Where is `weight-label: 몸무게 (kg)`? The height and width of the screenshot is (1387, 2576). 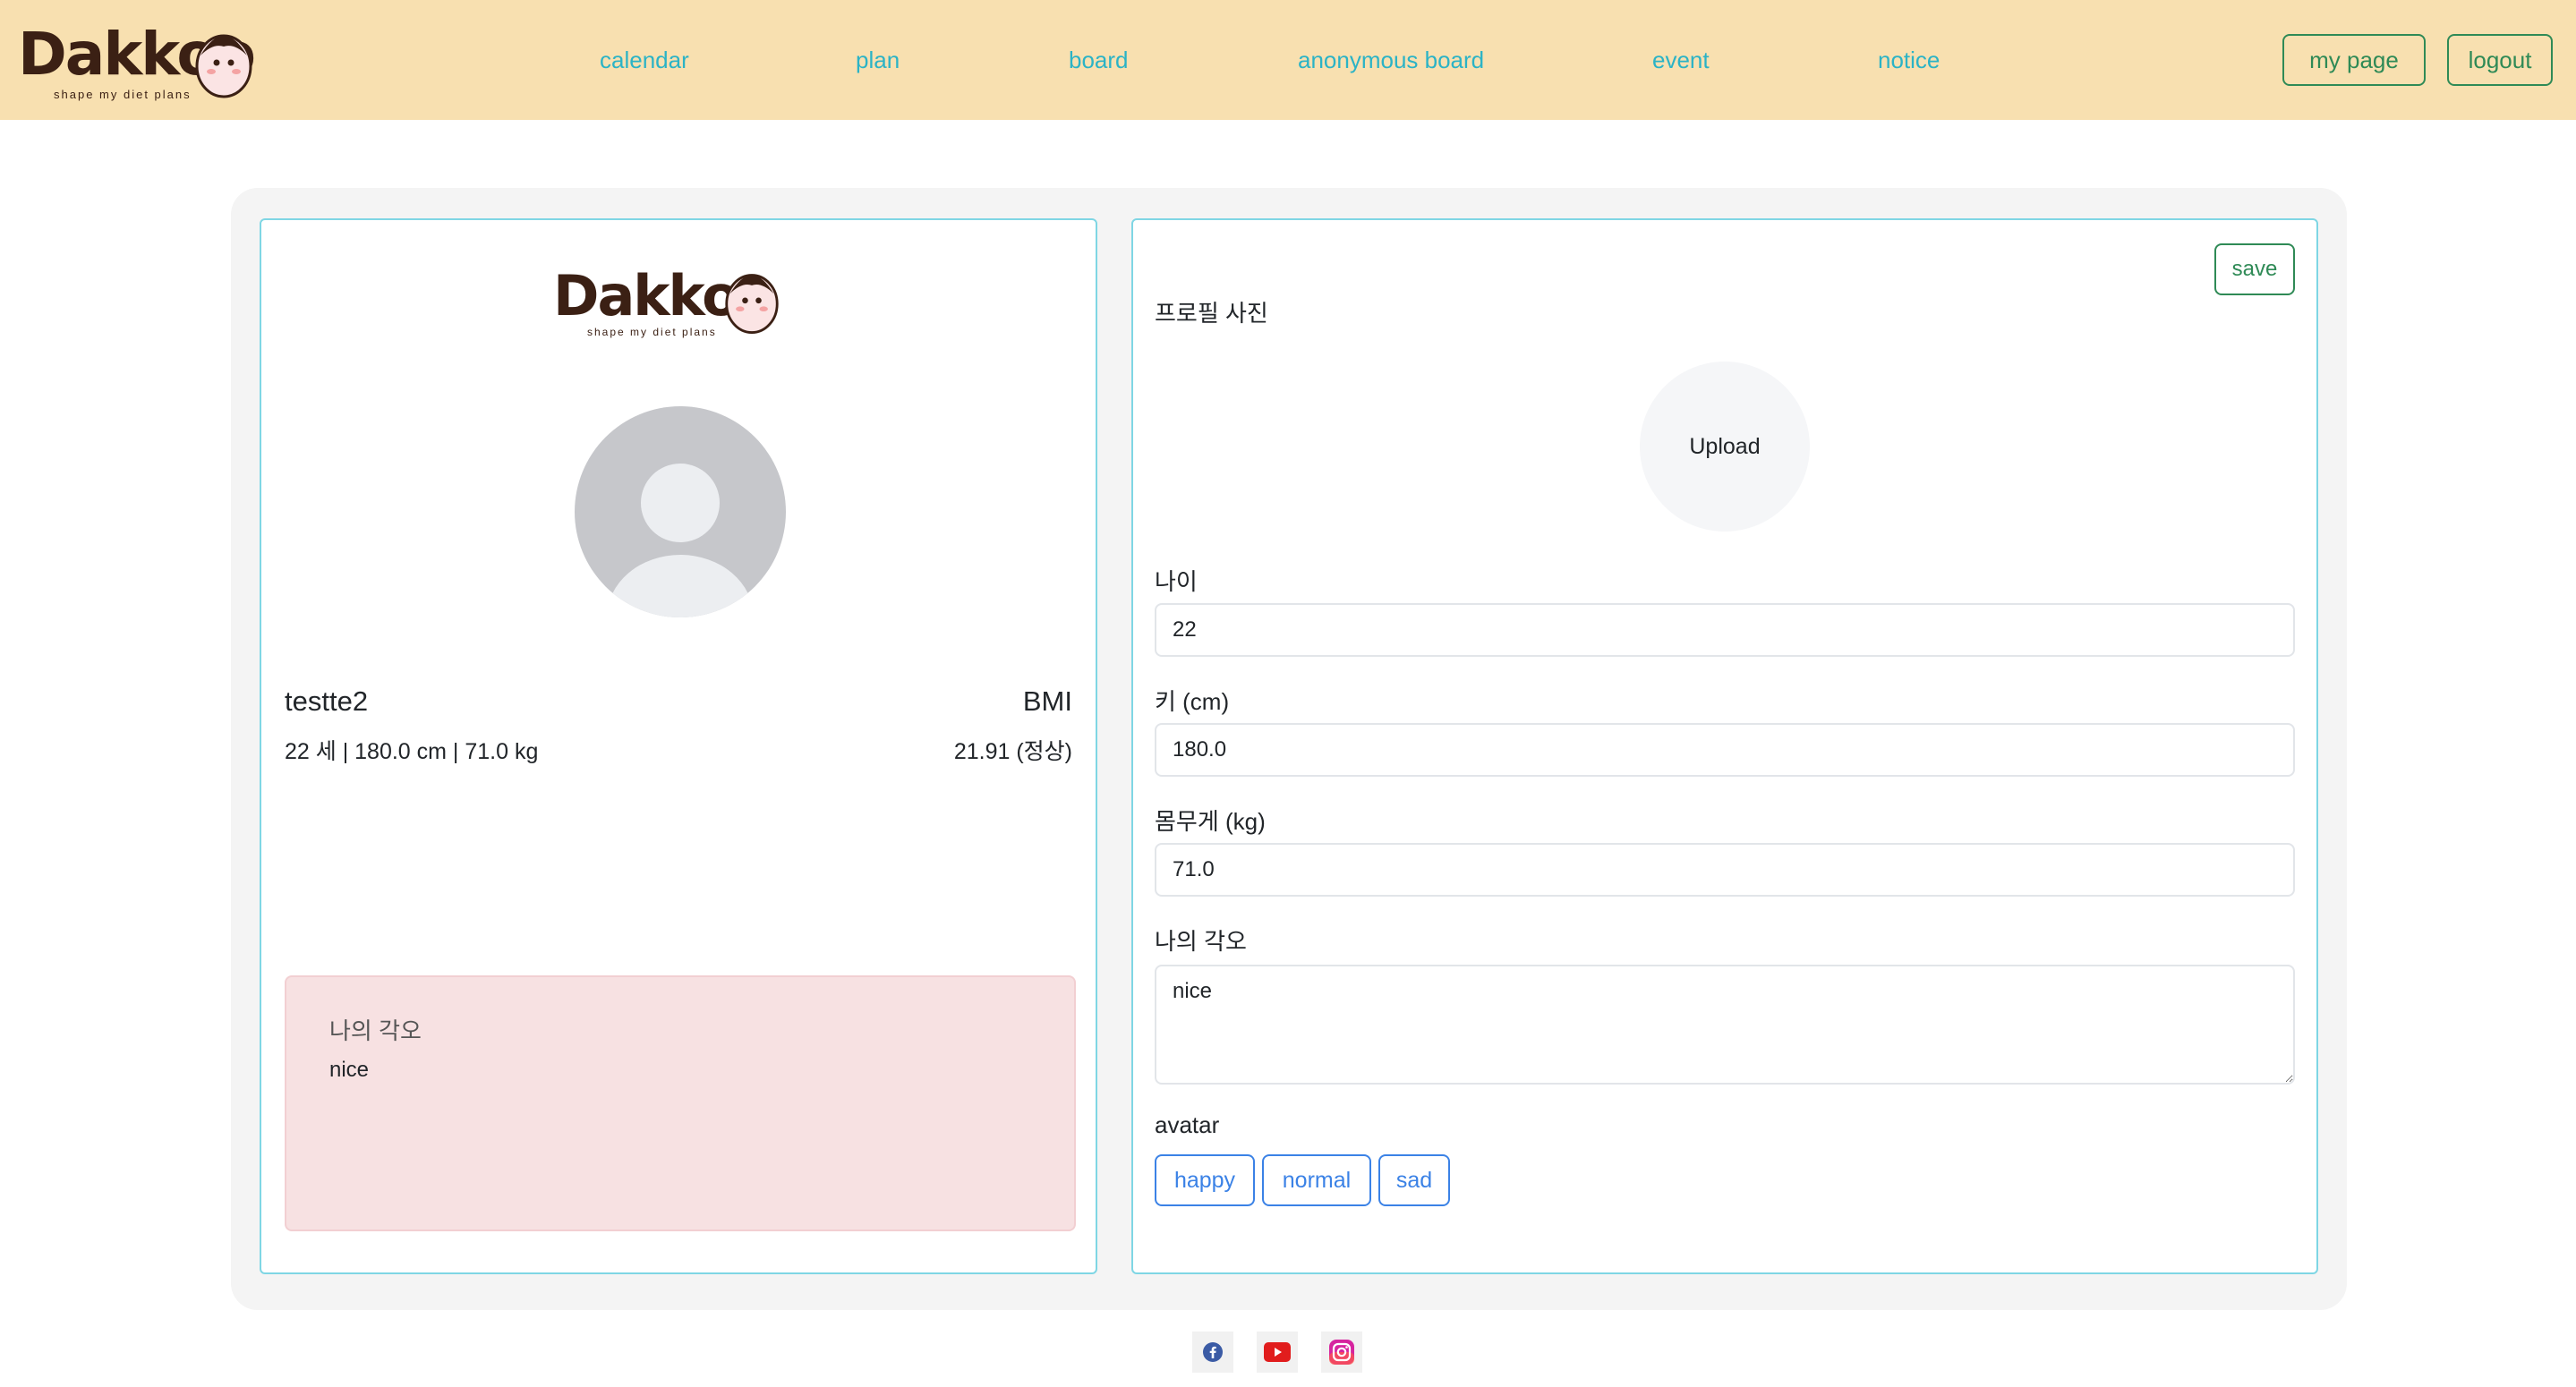
weight-label: 몸무게 (kg) is located at coordinates (1210, 822).